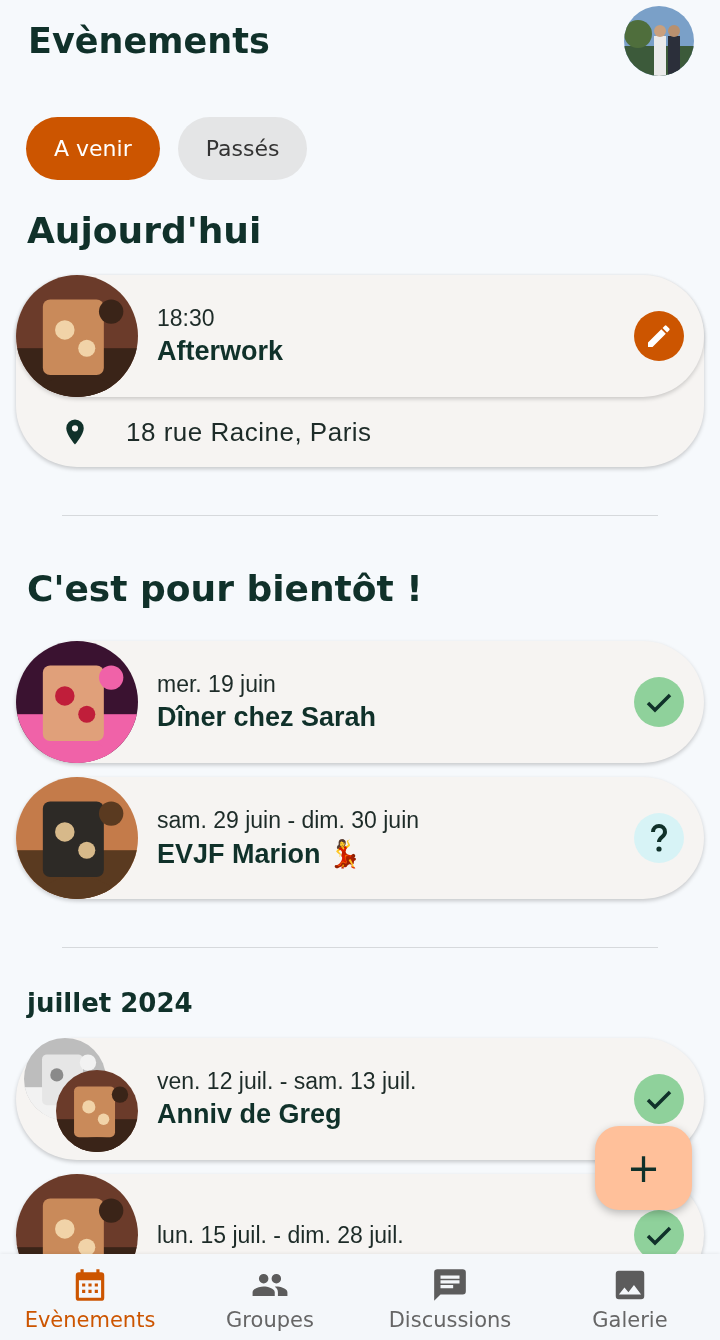 The height and width of the screenshot is (1340, 720). What do you see at coordinates (450, 1297) in the screenshot?
I see `nav-tab: Discussions` at bounding box center [450, 1297].